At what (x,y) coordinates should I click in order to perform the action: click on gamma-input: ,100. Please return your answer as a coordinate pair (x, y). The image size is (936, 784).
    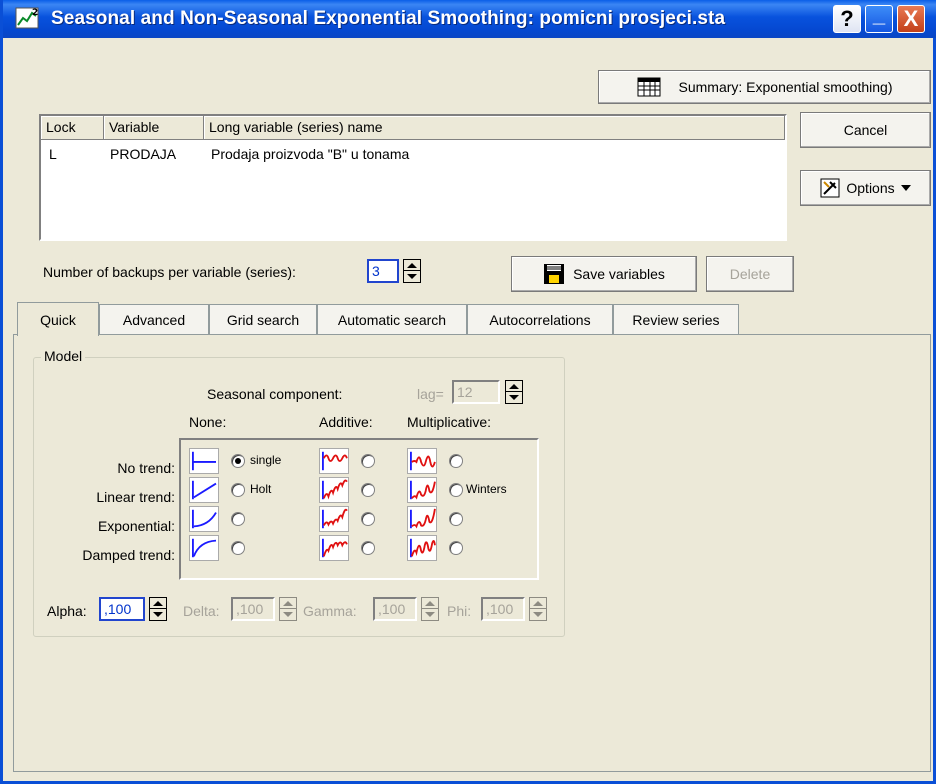
    Looking at the image, I should click on (395, 609).